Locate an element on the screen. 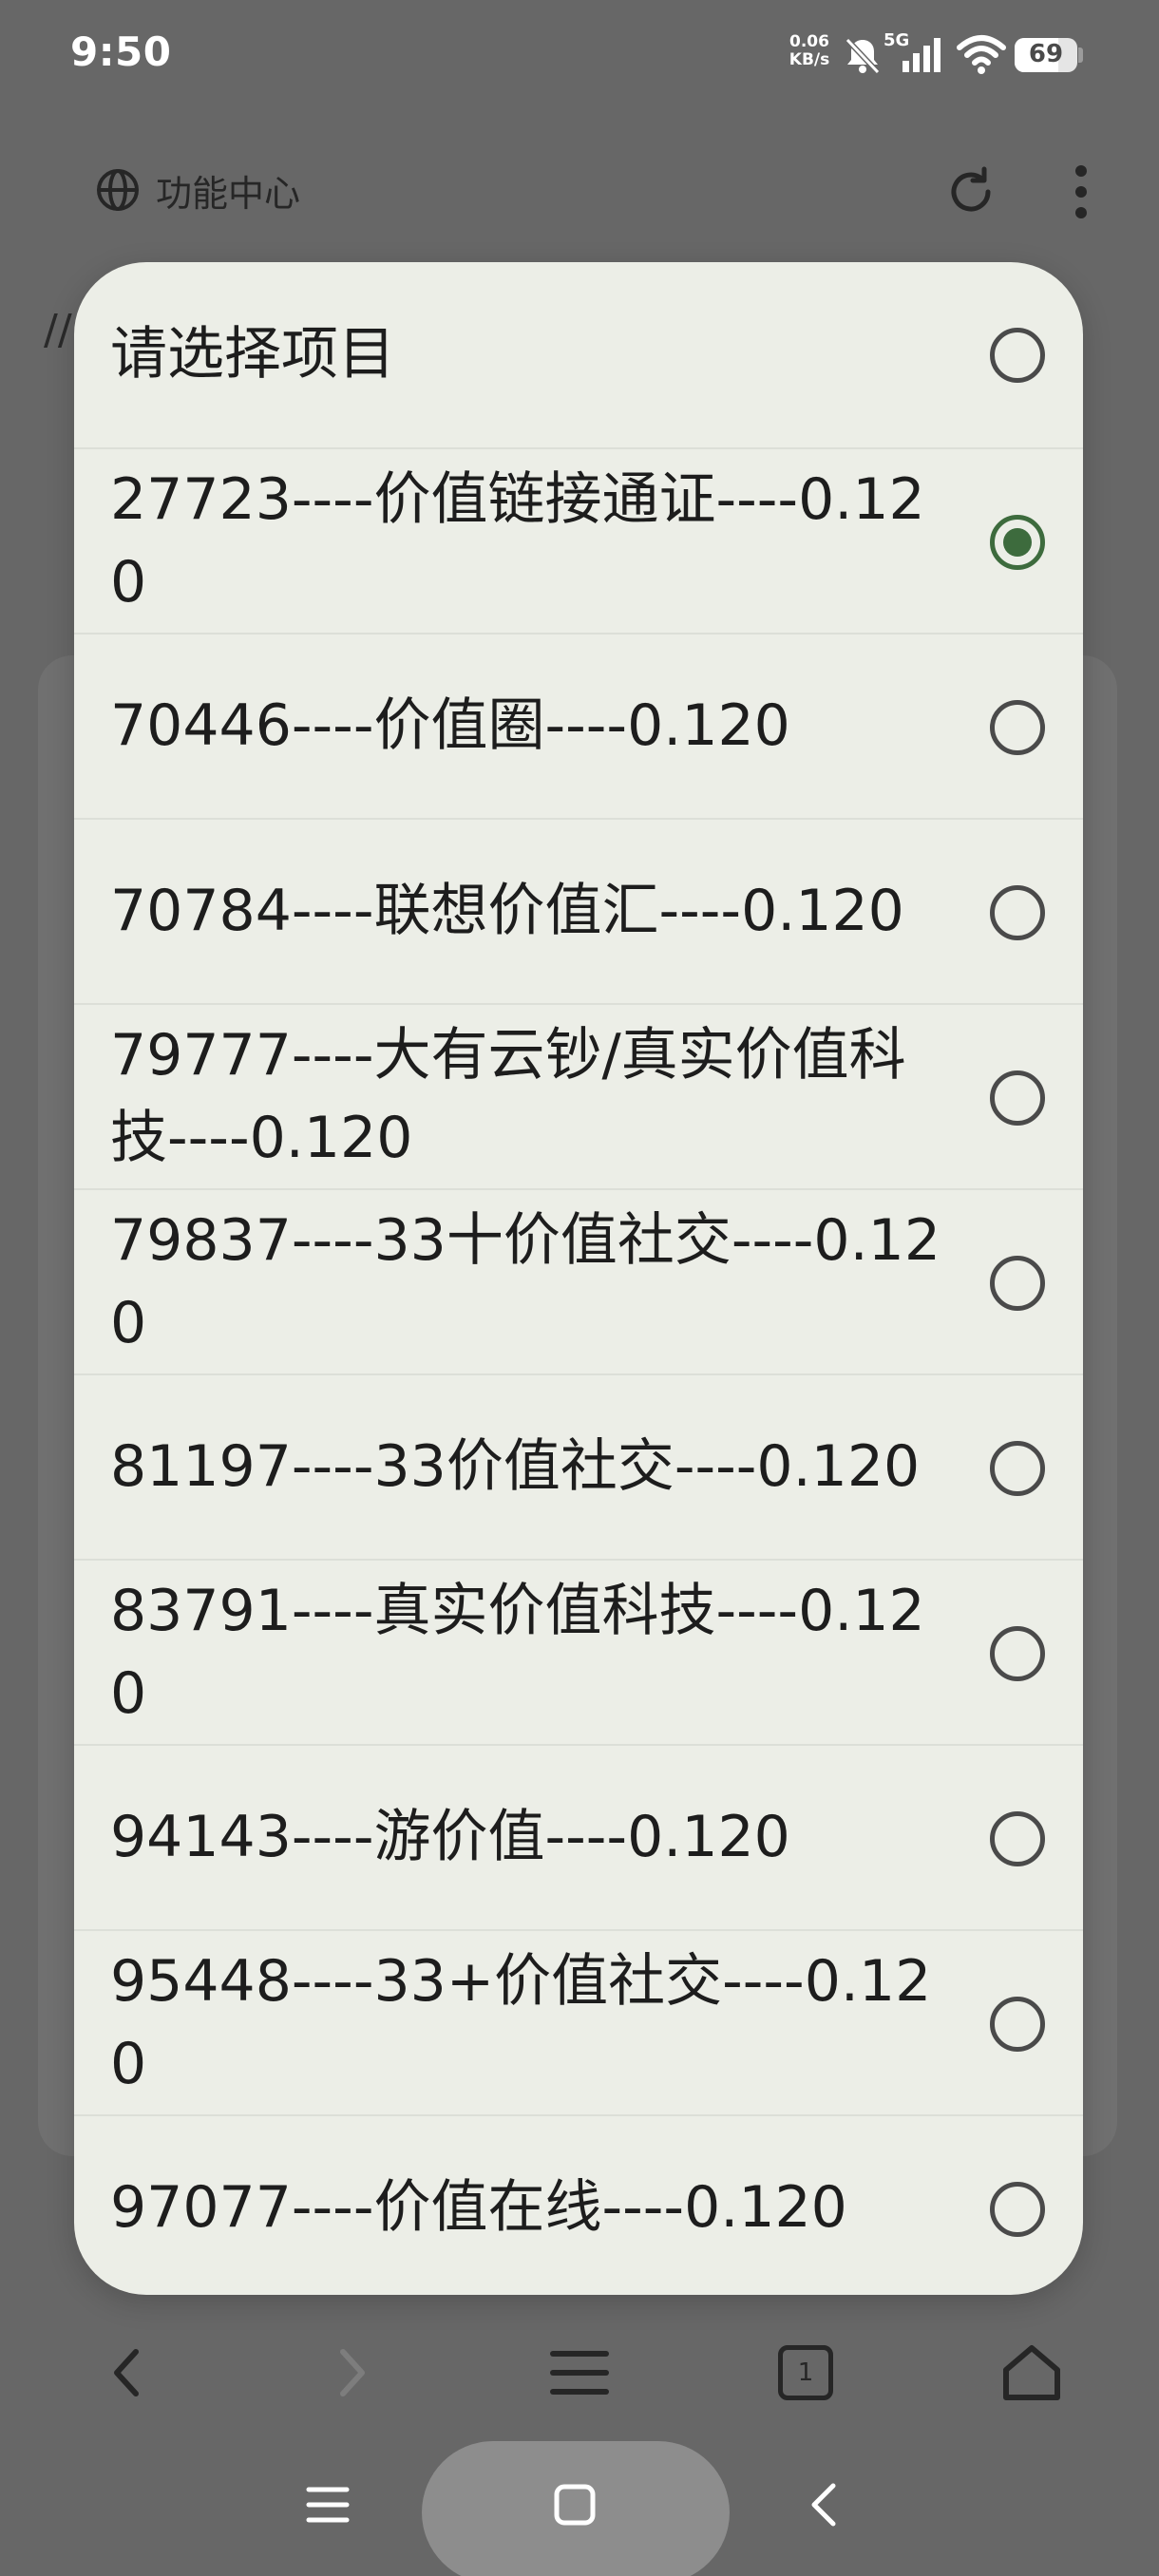 This screenshot has width=1159, height=2576. option-label: 95448----33+价值社交----0.120 is located at coordinates (521, 2022).